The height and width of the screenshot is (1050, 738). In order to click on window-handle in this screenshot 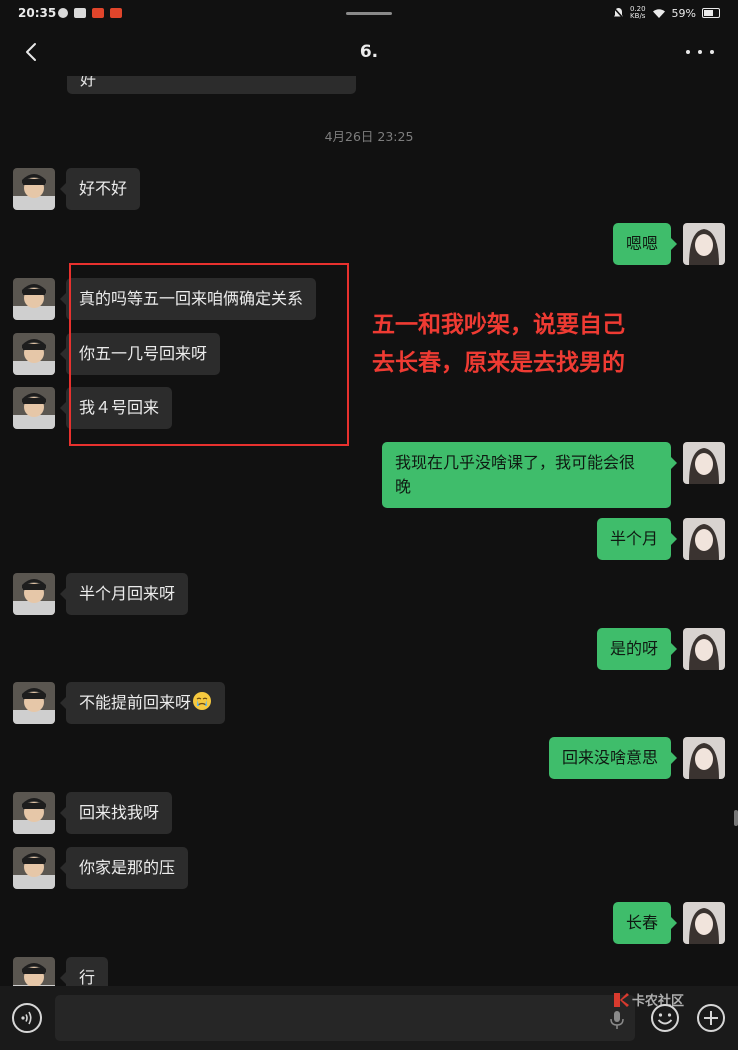, I will do `click(369, 13)`.